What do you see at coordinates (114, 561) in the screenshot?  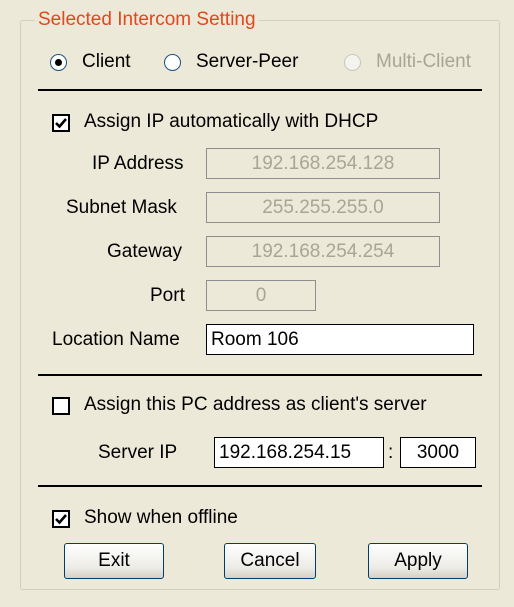 I see `exit-button: Exit` at bounding box center [114, 561].